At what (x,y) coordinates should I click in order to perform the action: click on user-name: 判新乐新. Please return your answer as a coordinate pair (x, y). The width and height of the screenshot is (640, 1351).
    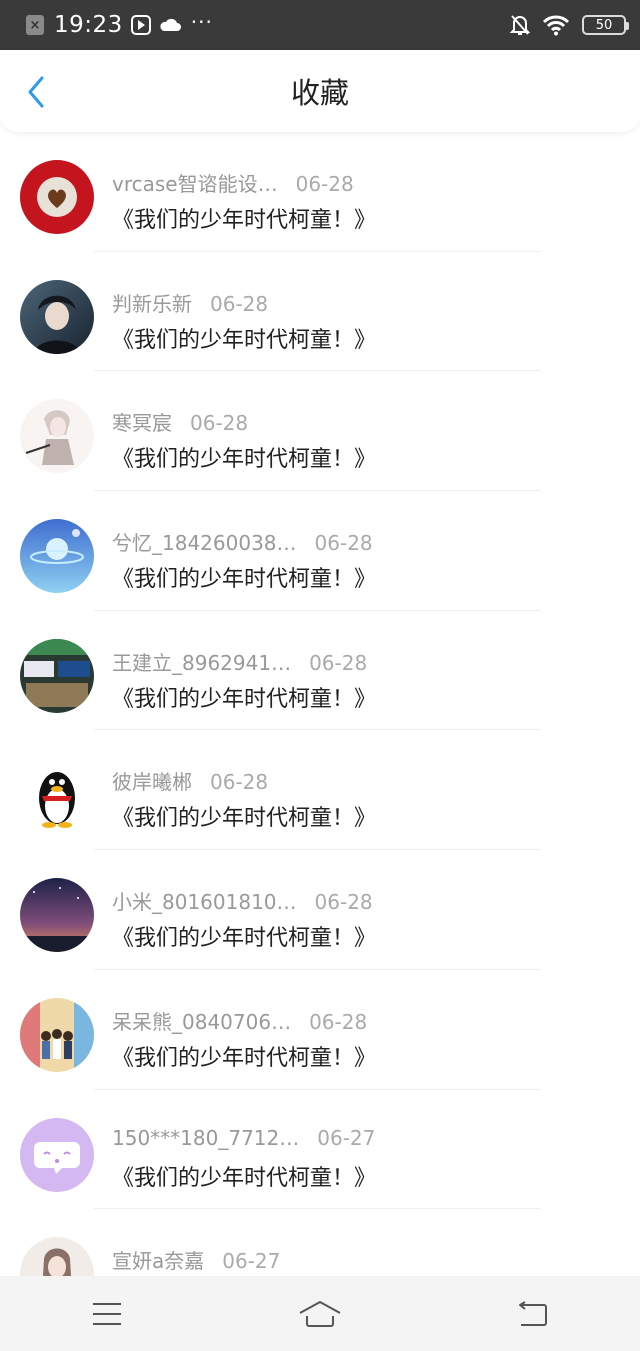
    Looking at the image, I should click on (152, 303).